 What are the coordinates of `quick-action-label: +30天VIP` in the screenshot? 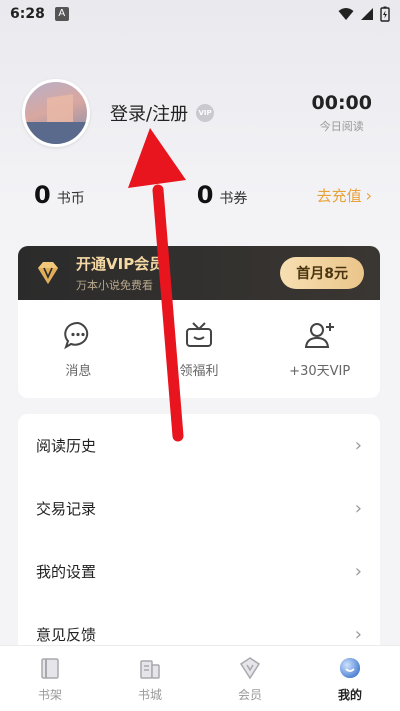 It's located at (320, 371).